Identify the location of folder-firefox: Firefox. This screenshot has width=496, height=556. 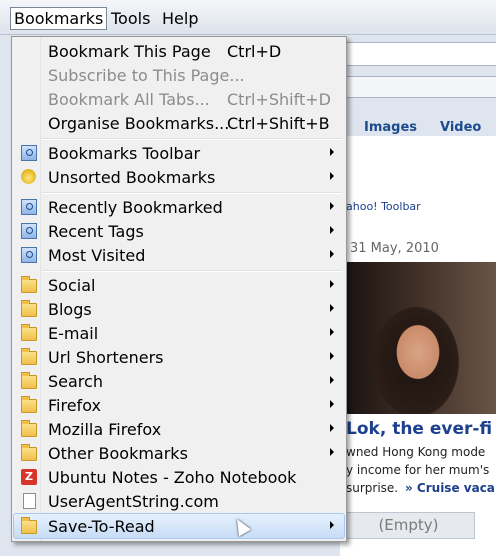
(179, 405).